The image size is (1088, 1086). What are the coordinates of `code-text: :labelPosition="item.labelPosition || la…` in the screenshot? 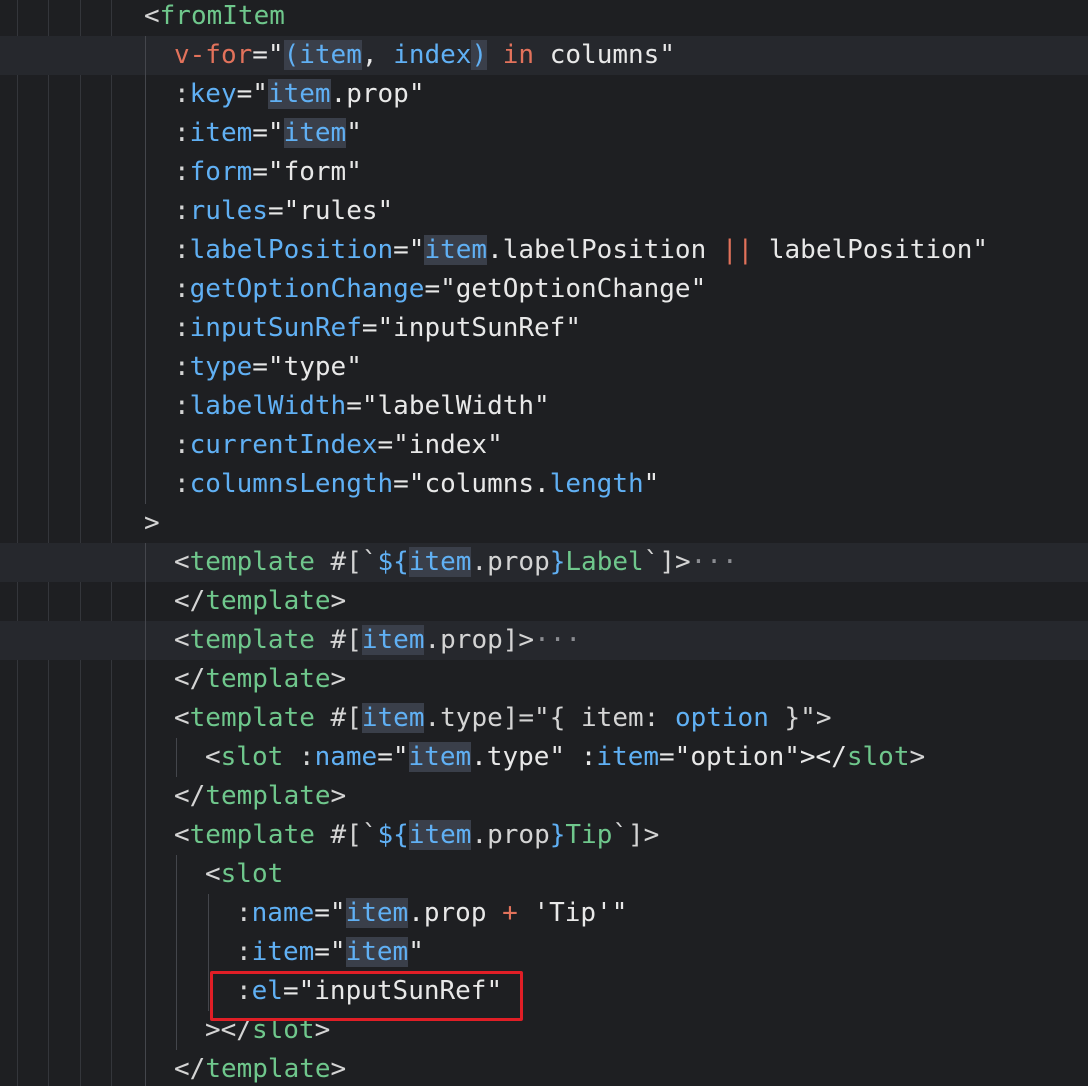 It's located at (581, 250).